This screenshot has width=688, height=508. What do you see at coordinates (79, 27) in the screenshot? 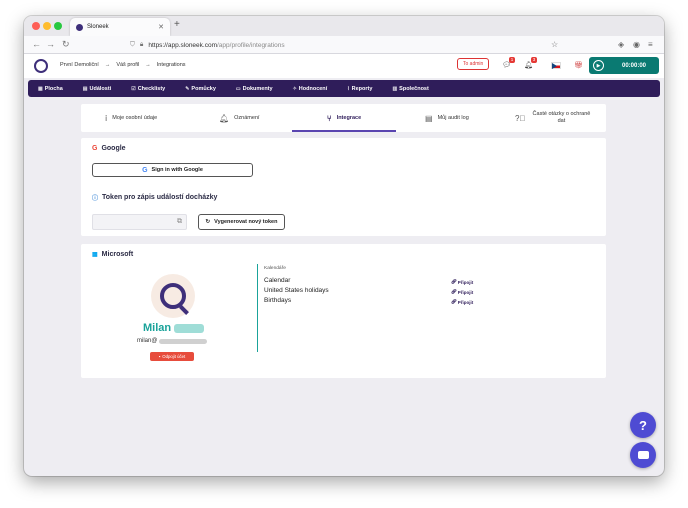
I see `sloneek-favicon-icon` at bounding box center [79, 27].